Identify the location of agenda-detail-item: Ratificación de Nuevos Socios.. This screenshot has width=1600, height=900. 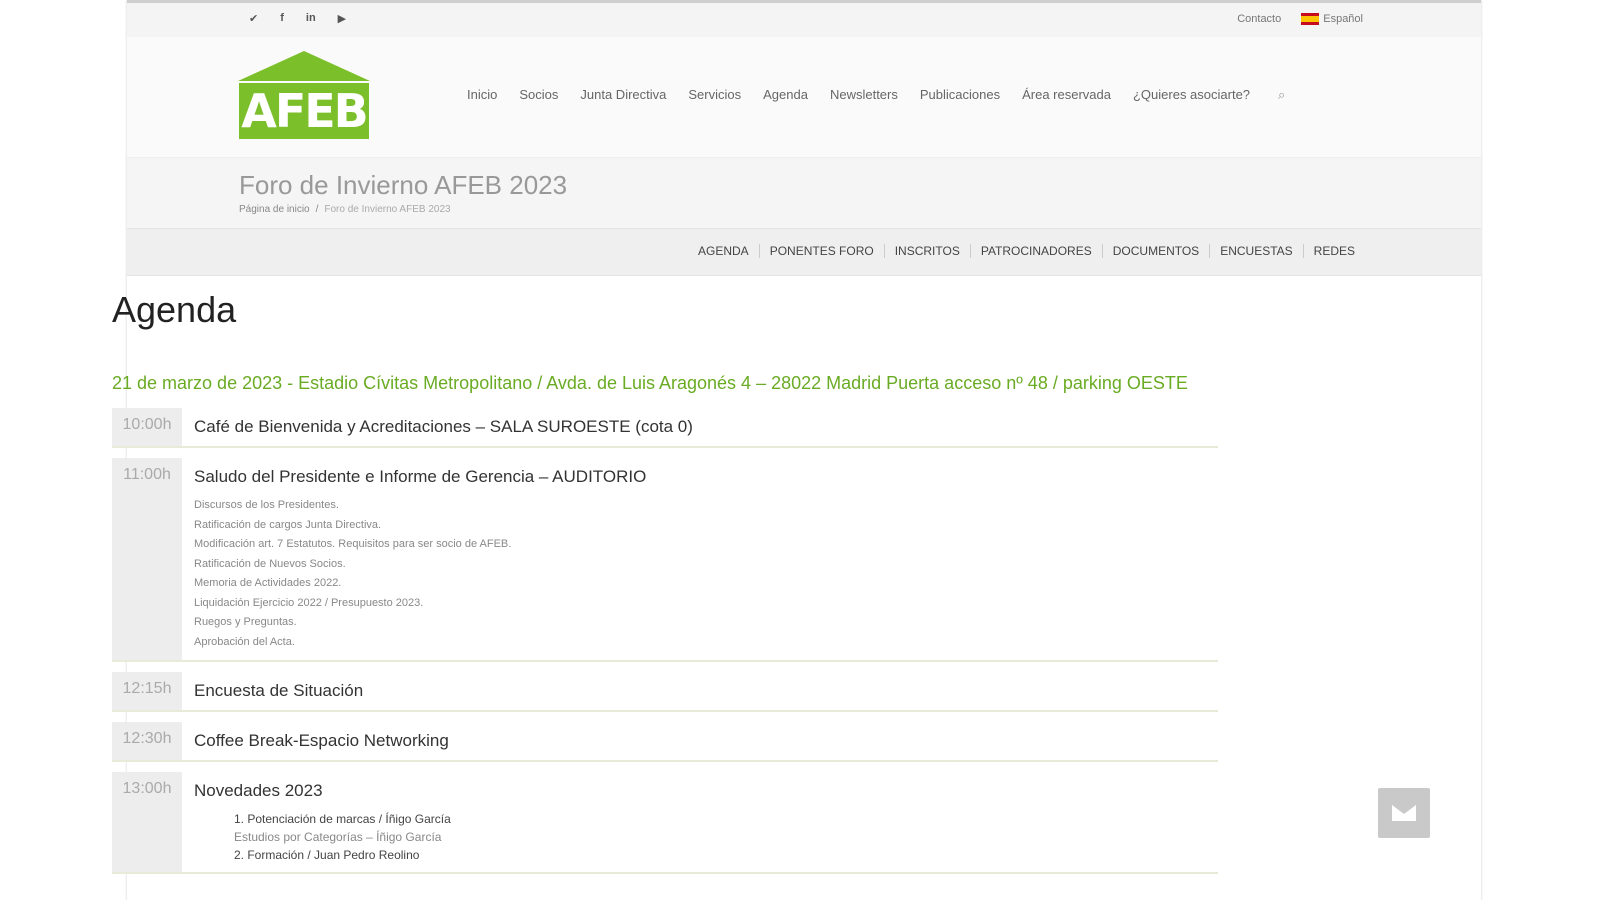
(270, 563).